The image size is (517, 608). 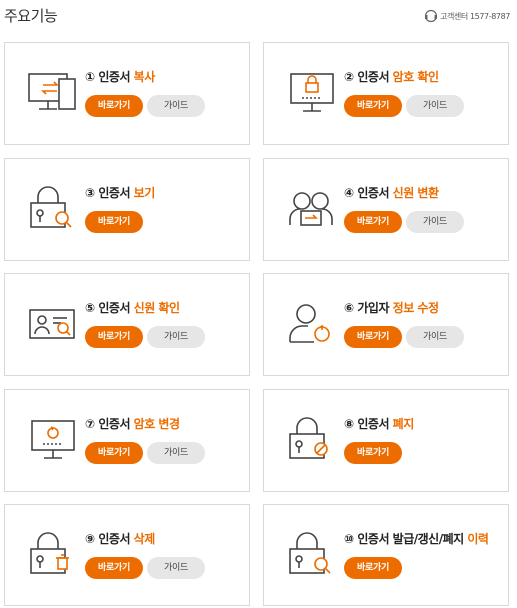 What do you see at coordinates (391, 193) in the screenshot?
I see `card-title: ④ 인증서 신원 변환` at bounding box center [391, 193].